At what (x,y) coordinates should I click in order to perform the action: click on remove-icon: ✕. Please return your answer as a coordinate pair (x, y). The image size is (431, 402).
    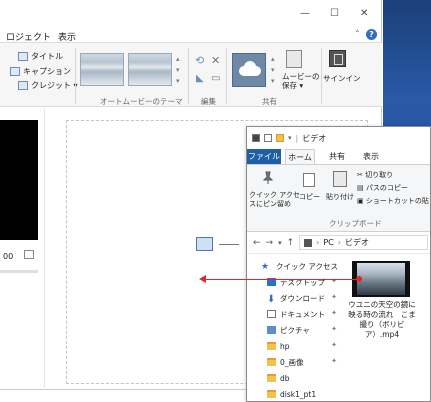
    Looking at the image, I should click on (215, 60).